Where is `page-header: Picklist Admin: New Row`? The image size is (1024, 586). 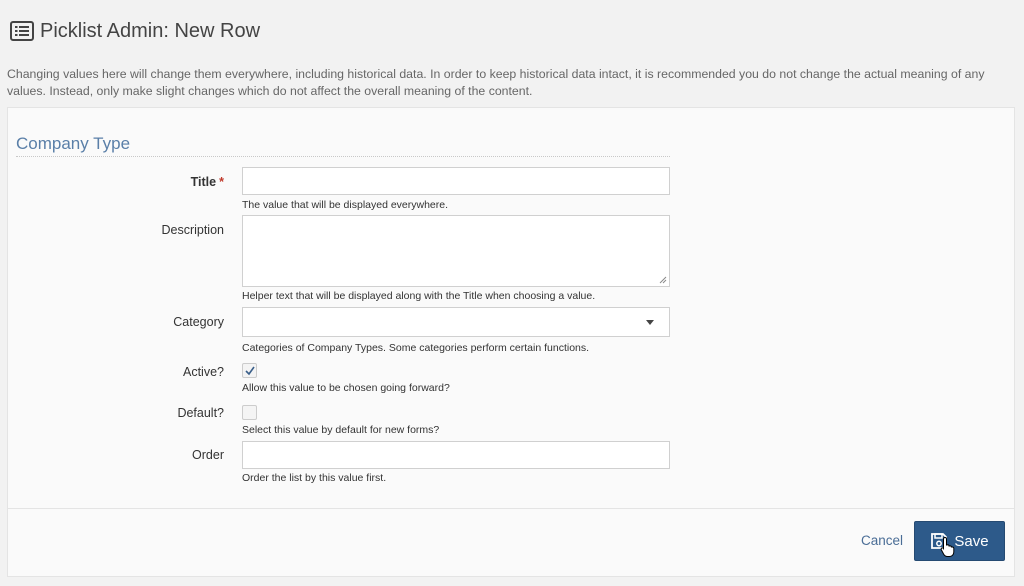
page-header: Picklist Admin: New Row is located at coordinates (135, 31).